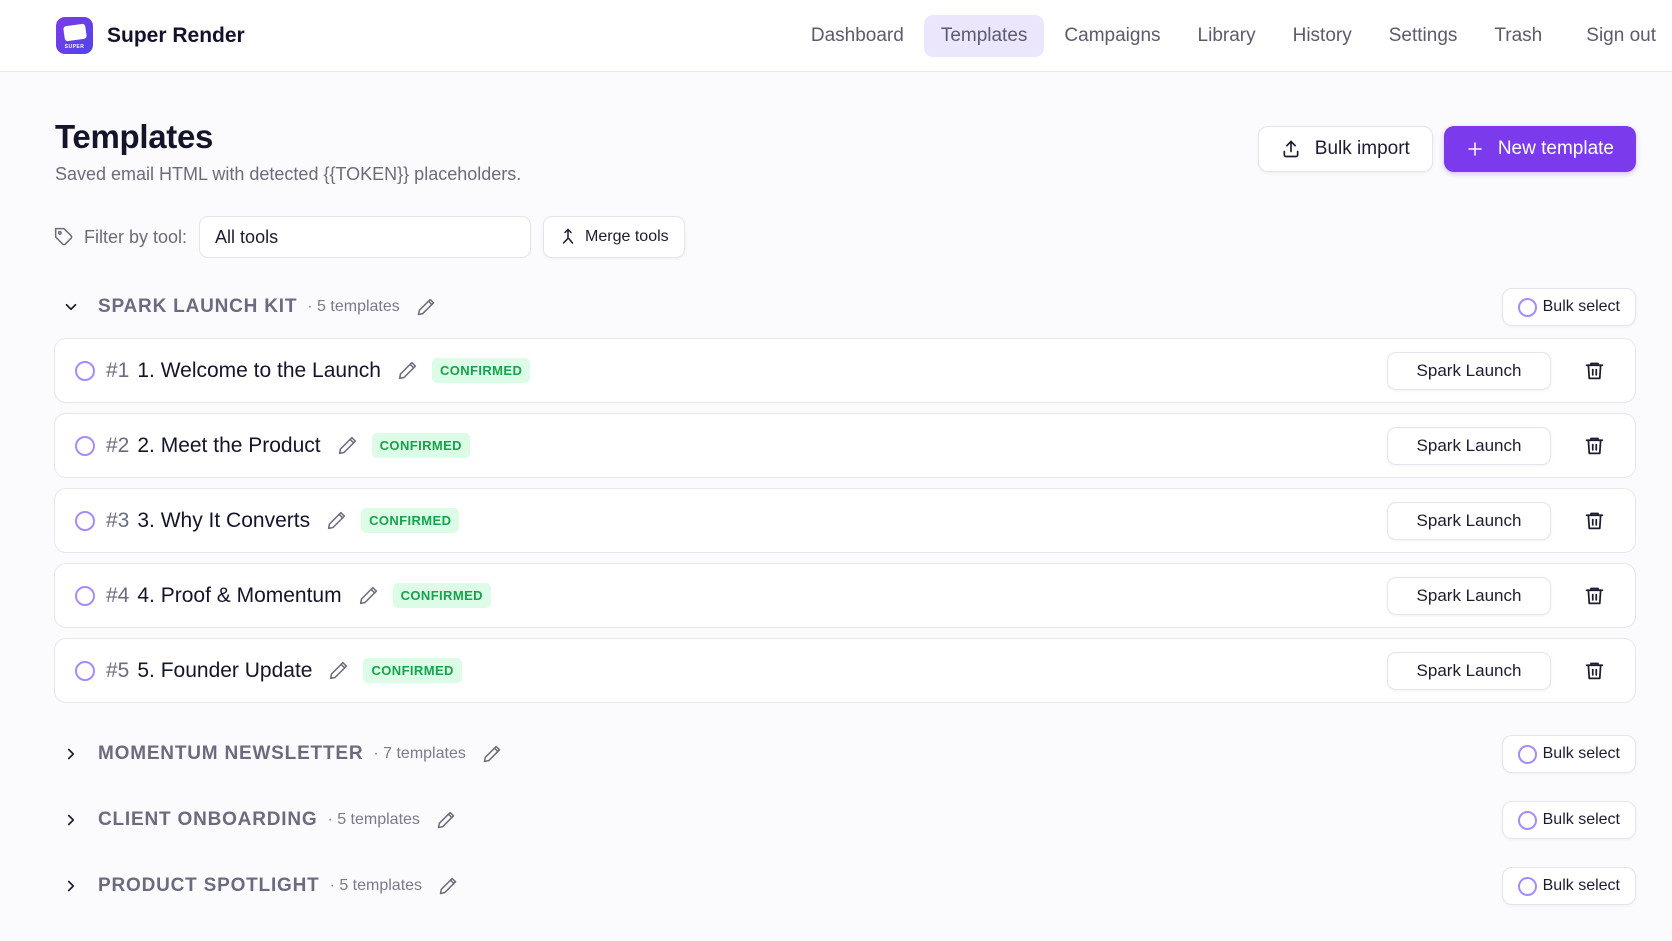  I want to click on filter-row: Filter by tool: All tools Merge tools, so click(369, 237).